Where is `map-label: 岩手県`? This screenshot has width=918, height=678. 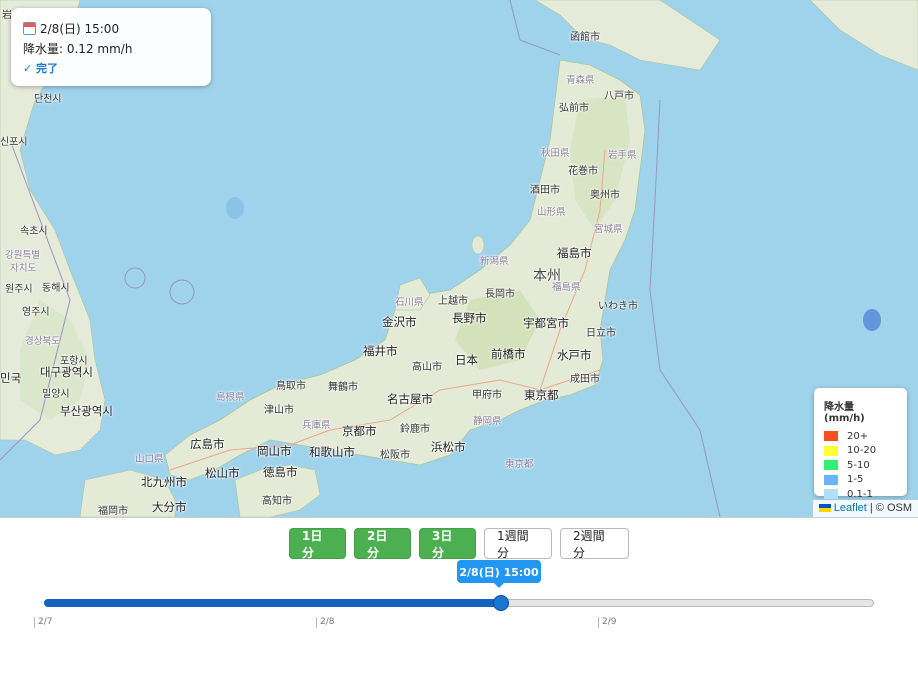
map-label: 岩手県 is located at coordinates (622, 155).